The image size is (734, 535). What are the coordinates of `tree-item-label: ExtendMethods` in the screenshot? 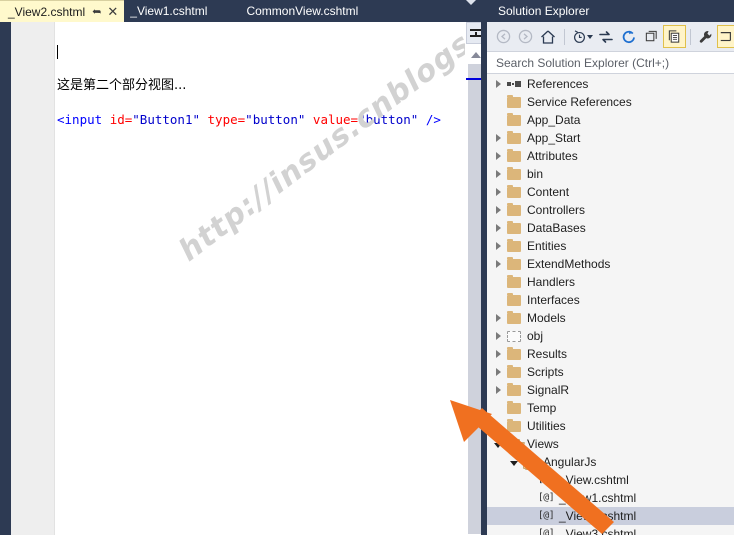 It's located at (569, 264).